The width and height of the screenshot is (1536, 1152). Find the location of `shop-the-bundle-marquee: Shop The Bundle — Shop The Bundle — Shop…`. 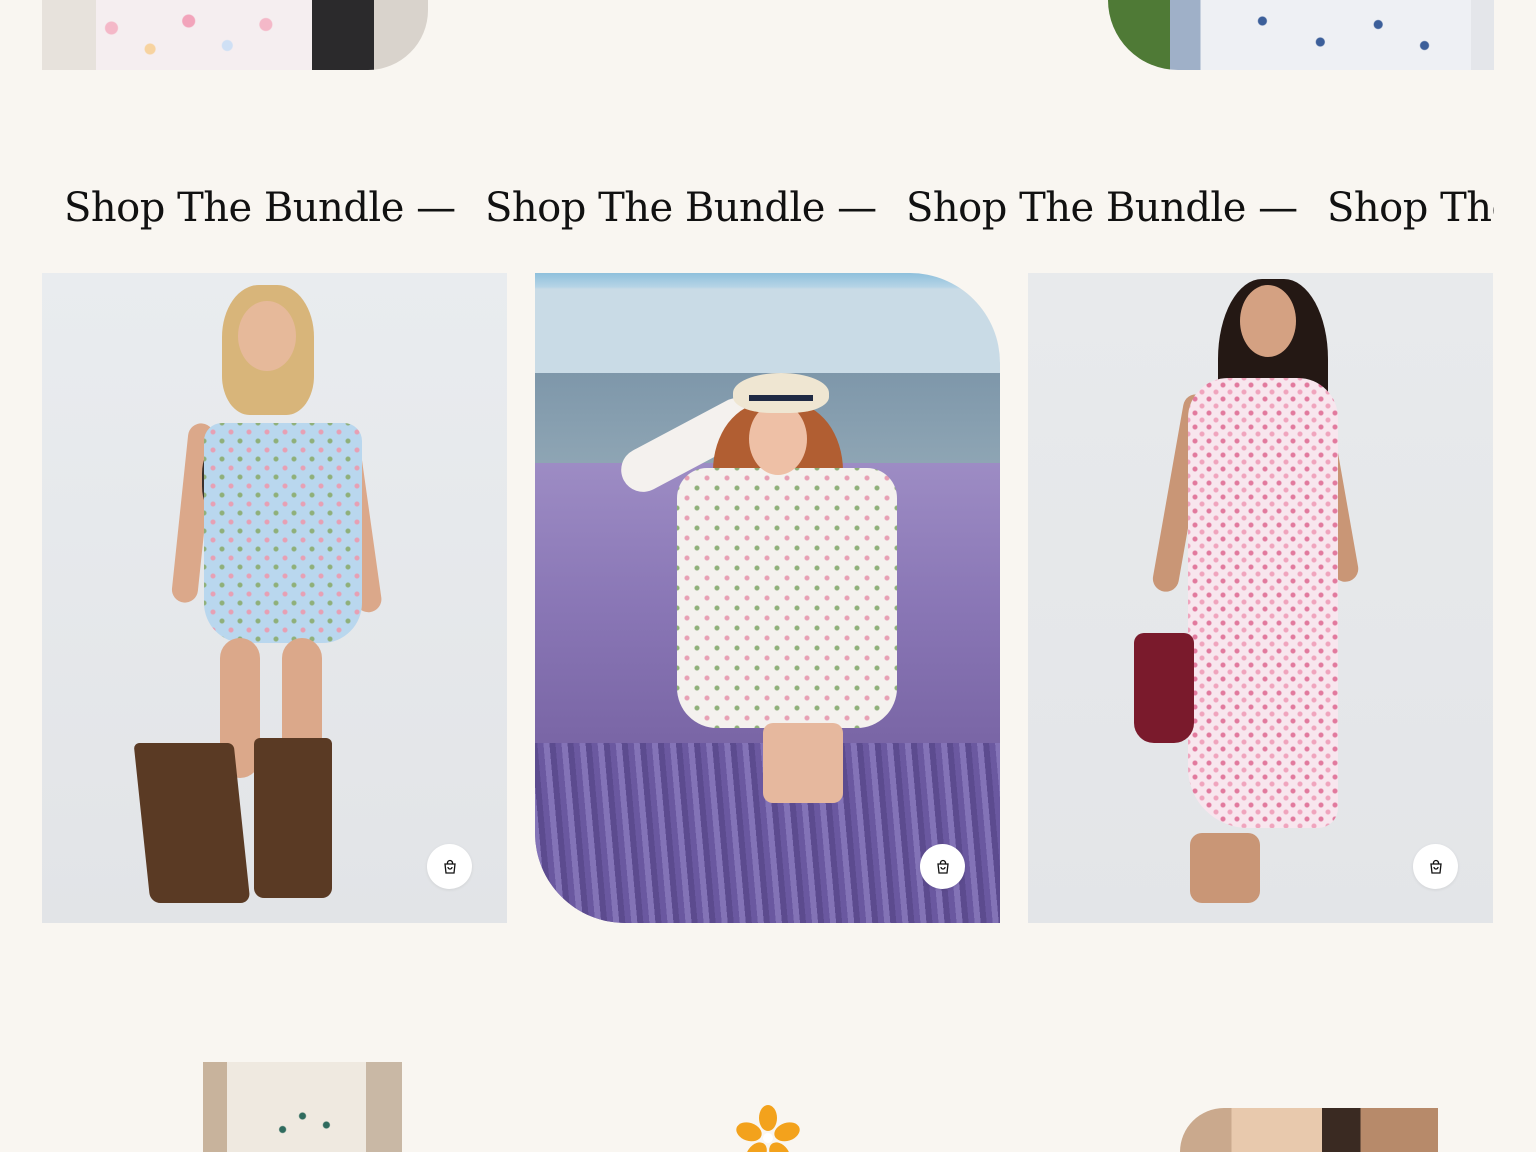

shop-the-bundle-marquee: Shop The Bundle — Shop The Bundle — Shop… is located at coordinates (768, 208).